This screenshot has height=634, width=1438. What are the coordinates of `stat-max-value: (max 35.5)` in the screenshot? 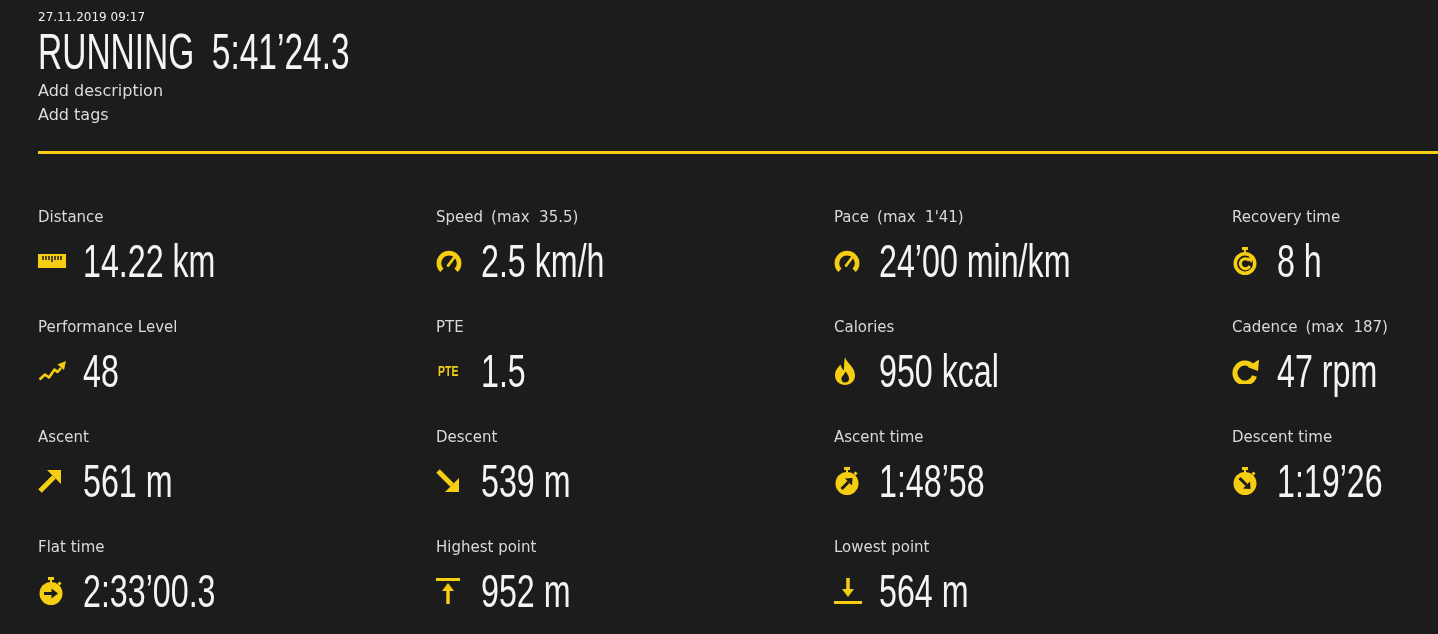 It's located at (535, 217).